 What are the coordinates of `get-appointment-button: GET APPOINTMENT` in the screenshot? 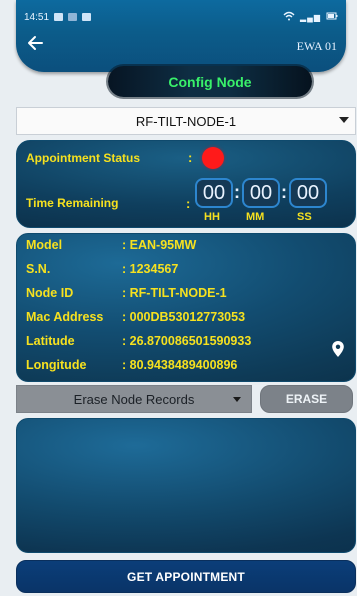 It's located at (186, 576).